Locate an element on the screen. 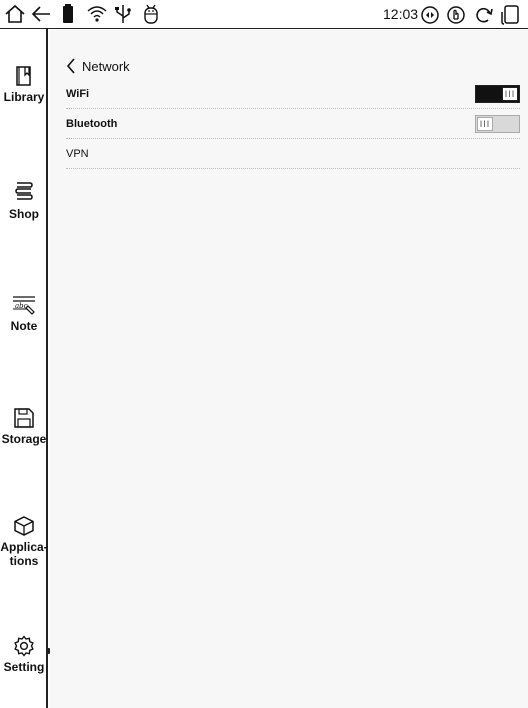  sidebar-item-label: Setting is located at coordinates (24, 667).